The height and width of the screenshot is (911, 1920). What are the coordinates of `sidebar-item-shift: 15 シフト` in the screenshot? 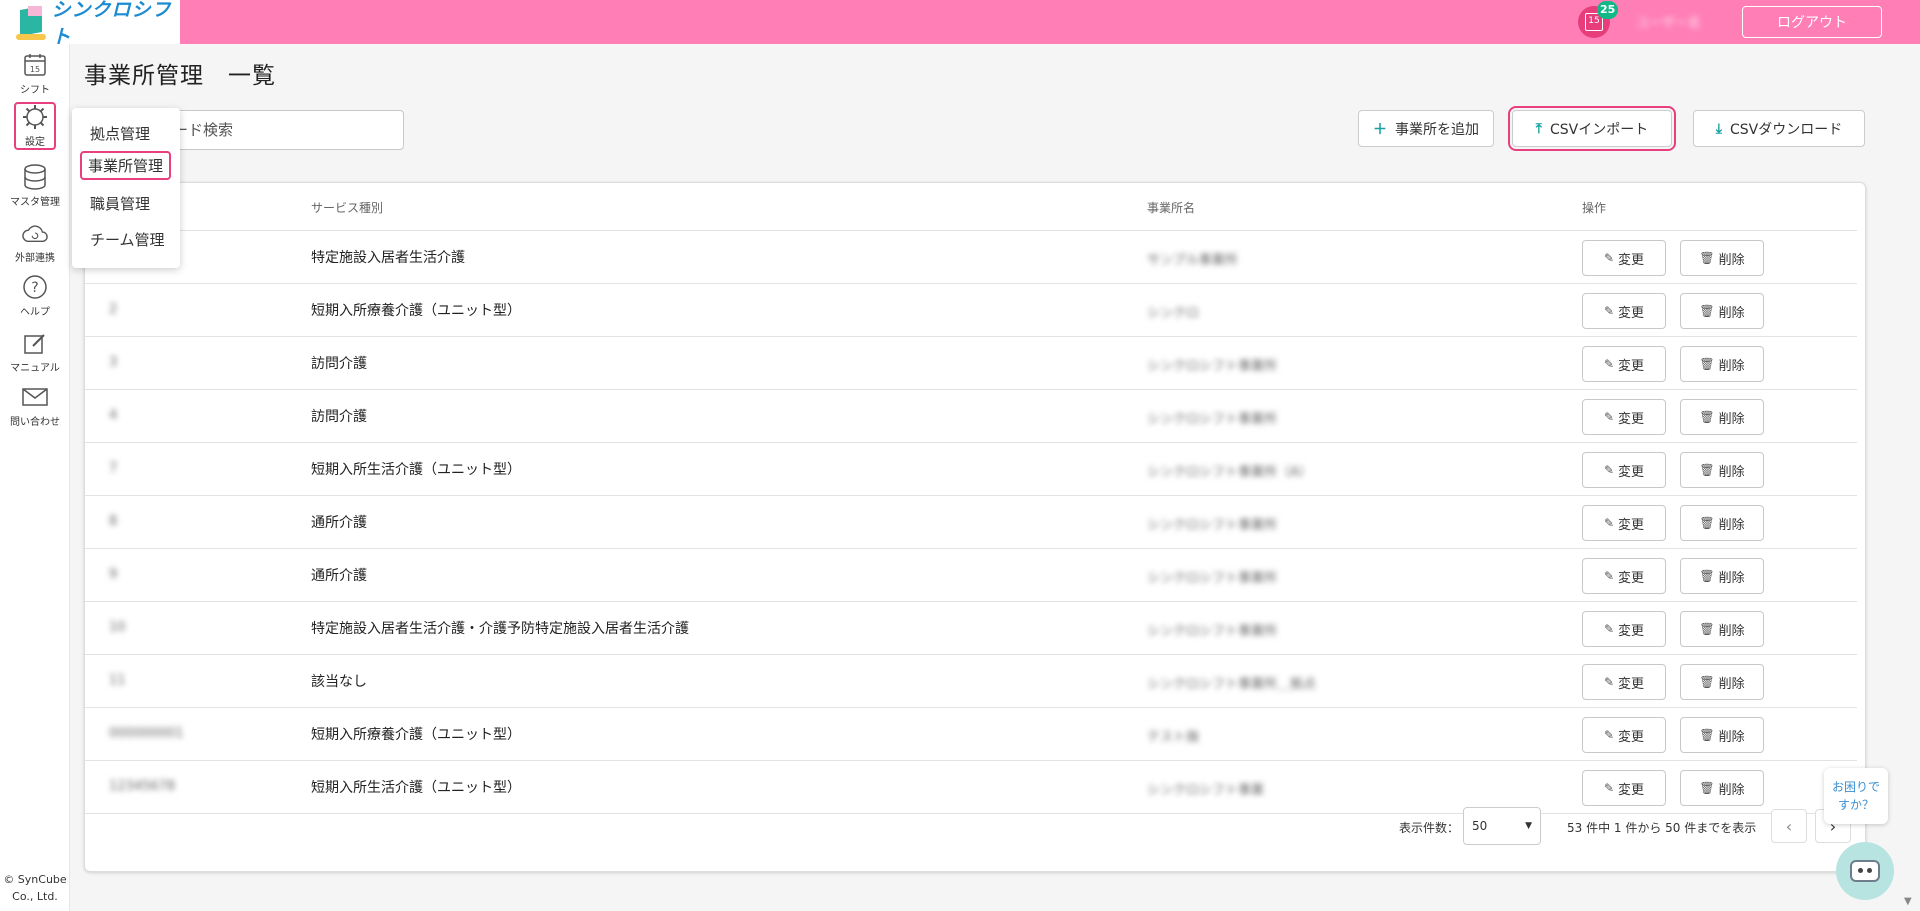 It's located at (35, 74).